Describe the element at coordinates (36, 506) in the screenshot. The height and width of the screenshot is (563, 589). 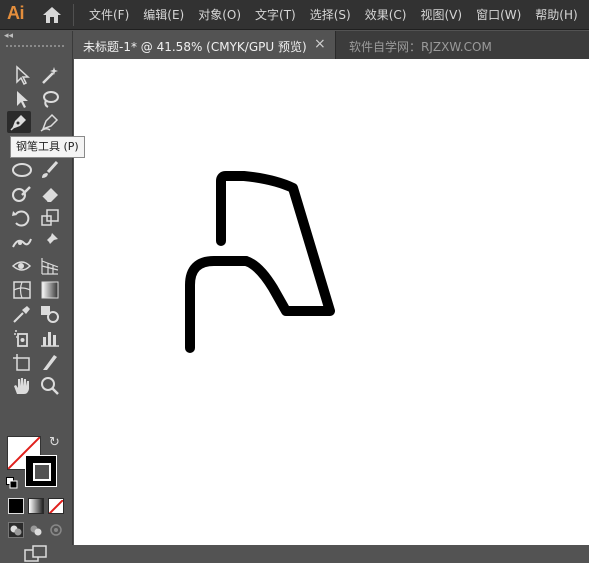
I see `gradient-mode-icon` at that location.